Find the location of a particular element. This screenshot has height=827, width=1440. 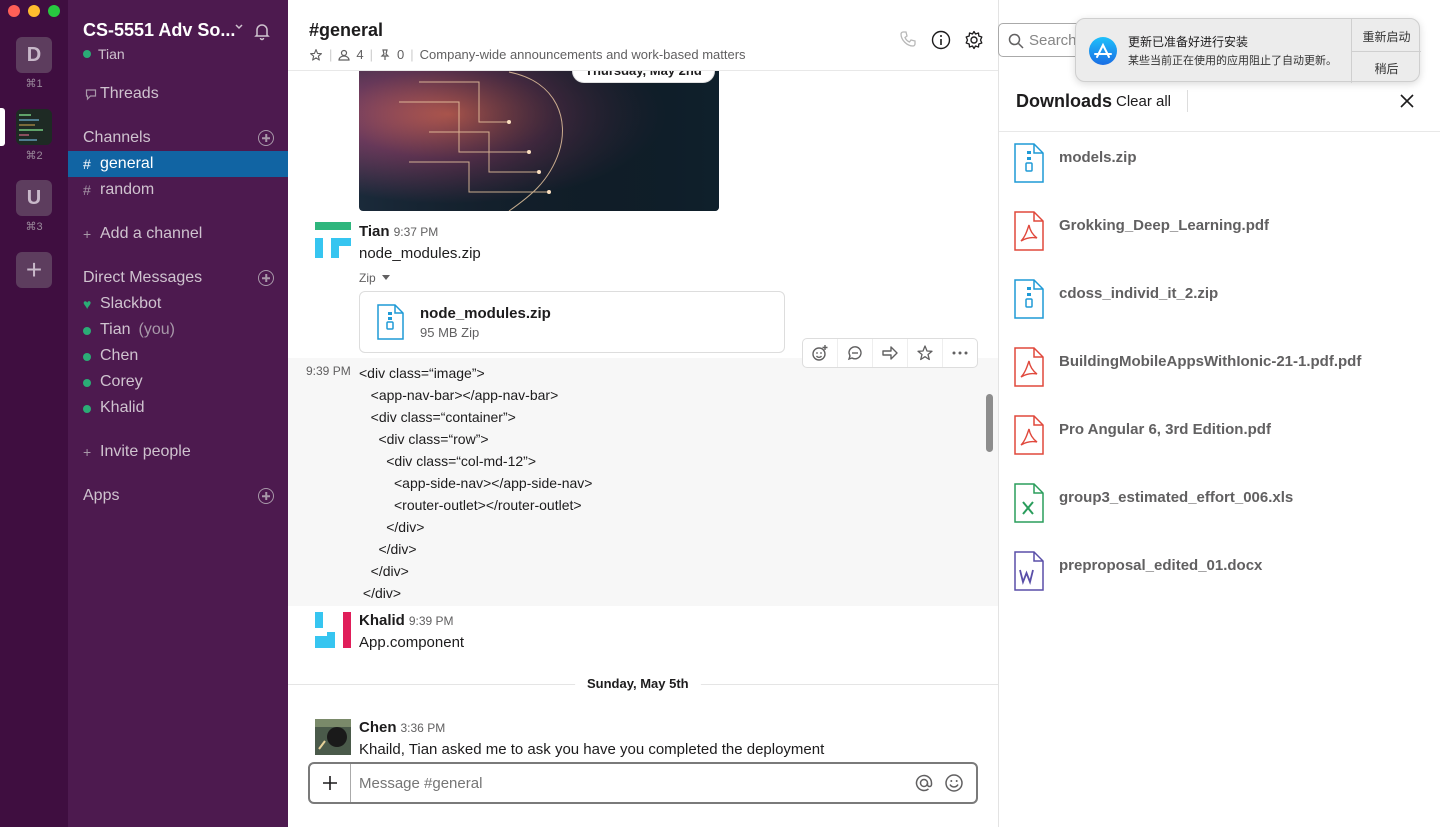

add-app-plus-icon is located at coordinates (266, 496).